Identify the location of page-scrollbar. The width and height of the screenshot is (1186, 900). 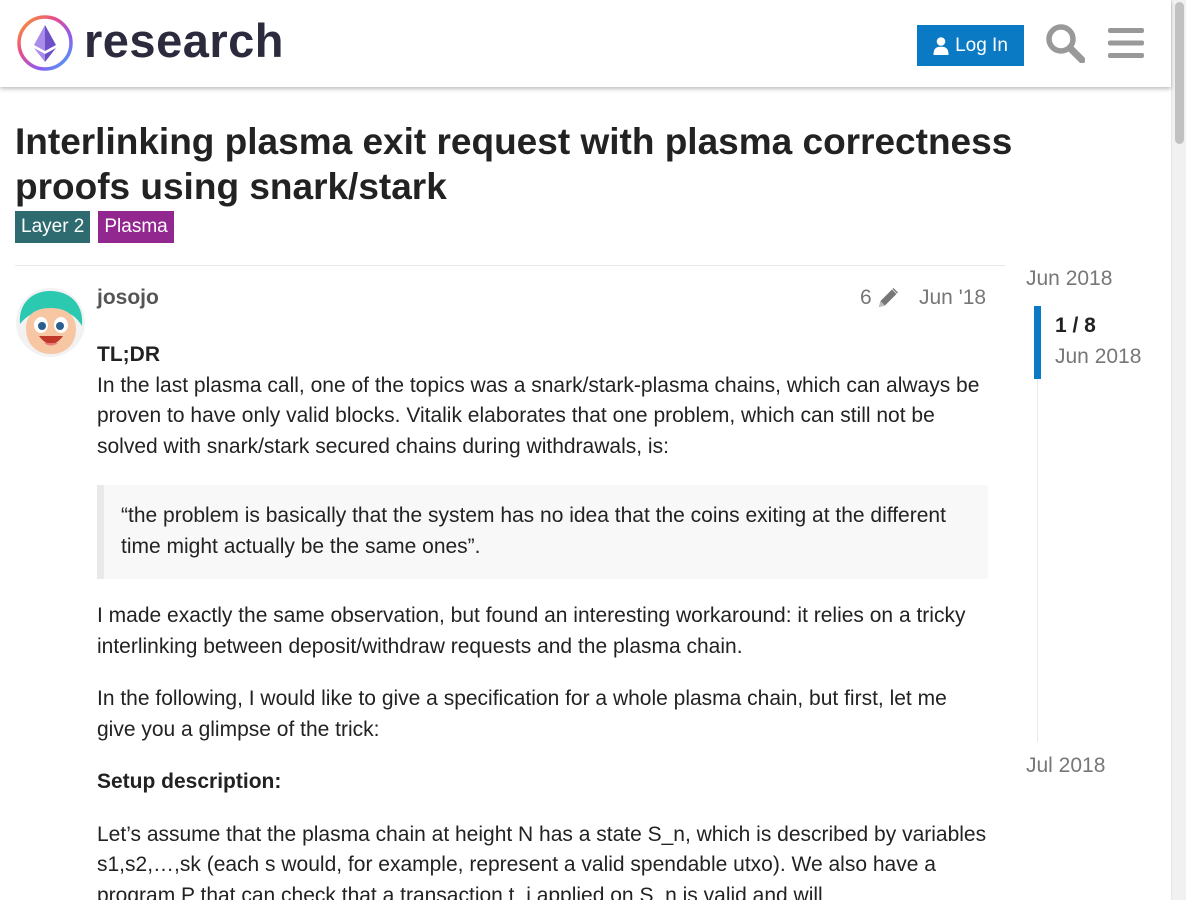
(1178, 450).